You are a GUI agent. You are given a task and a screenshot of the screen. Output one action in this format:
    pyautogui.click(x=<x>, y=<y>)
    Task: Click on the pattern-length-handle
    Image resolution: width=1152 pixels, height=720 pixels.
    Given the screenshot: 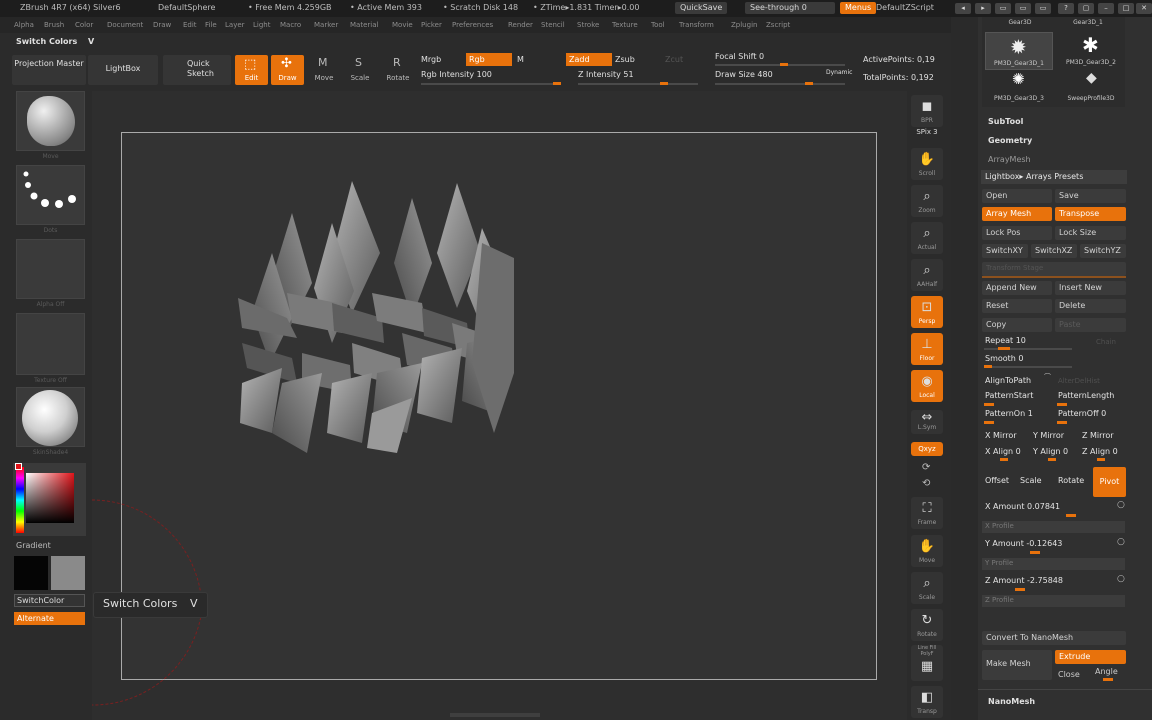 What is the action you would take?
    pyautogui.click(x=1062, y=404)
    